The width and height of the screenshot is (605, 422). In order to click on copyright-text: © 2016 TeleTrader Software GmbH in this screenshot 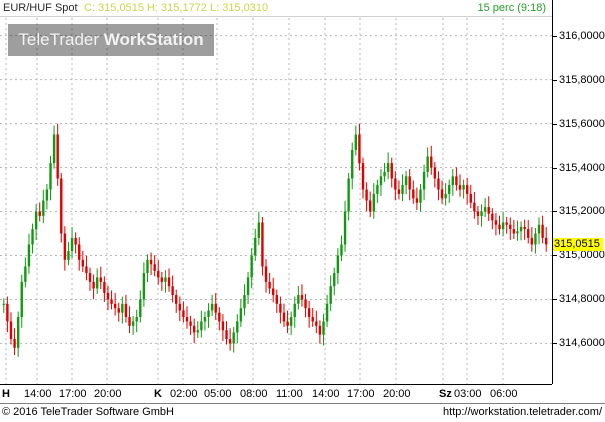, I will do `click(88, 412)`.